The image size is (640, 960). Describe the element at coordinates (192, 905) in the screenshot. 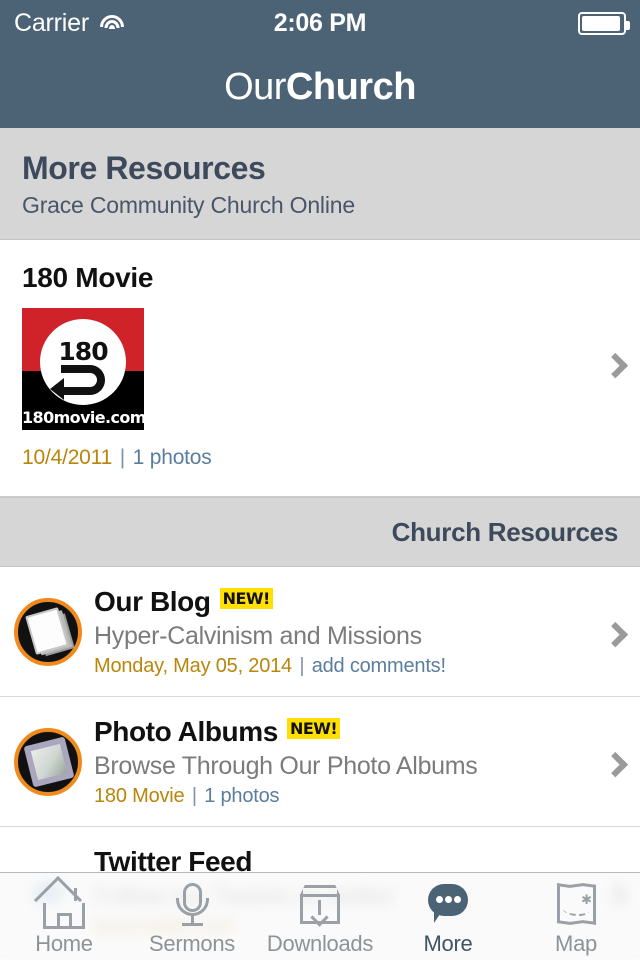

I see `microphone-icon` at that location.